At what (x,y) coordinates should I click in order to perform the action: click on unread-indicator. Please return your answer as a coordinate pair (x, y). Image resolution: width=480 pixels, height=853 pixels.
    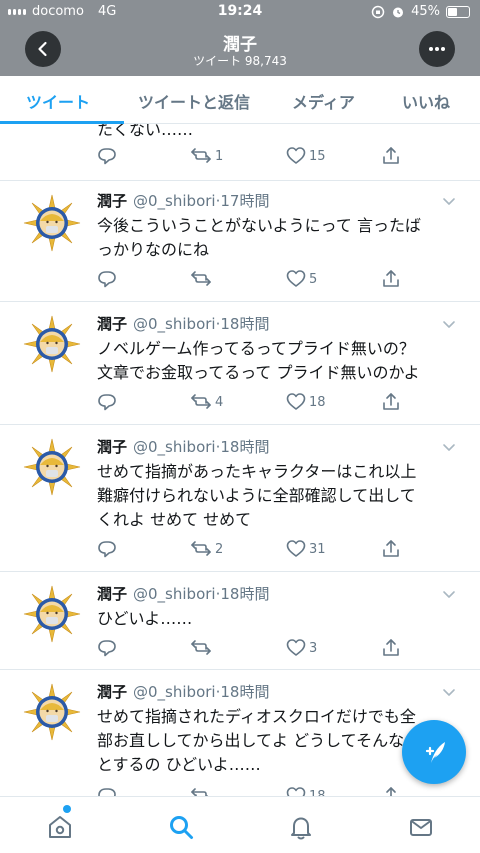
    Looking at the image, I should click on (67, 809).